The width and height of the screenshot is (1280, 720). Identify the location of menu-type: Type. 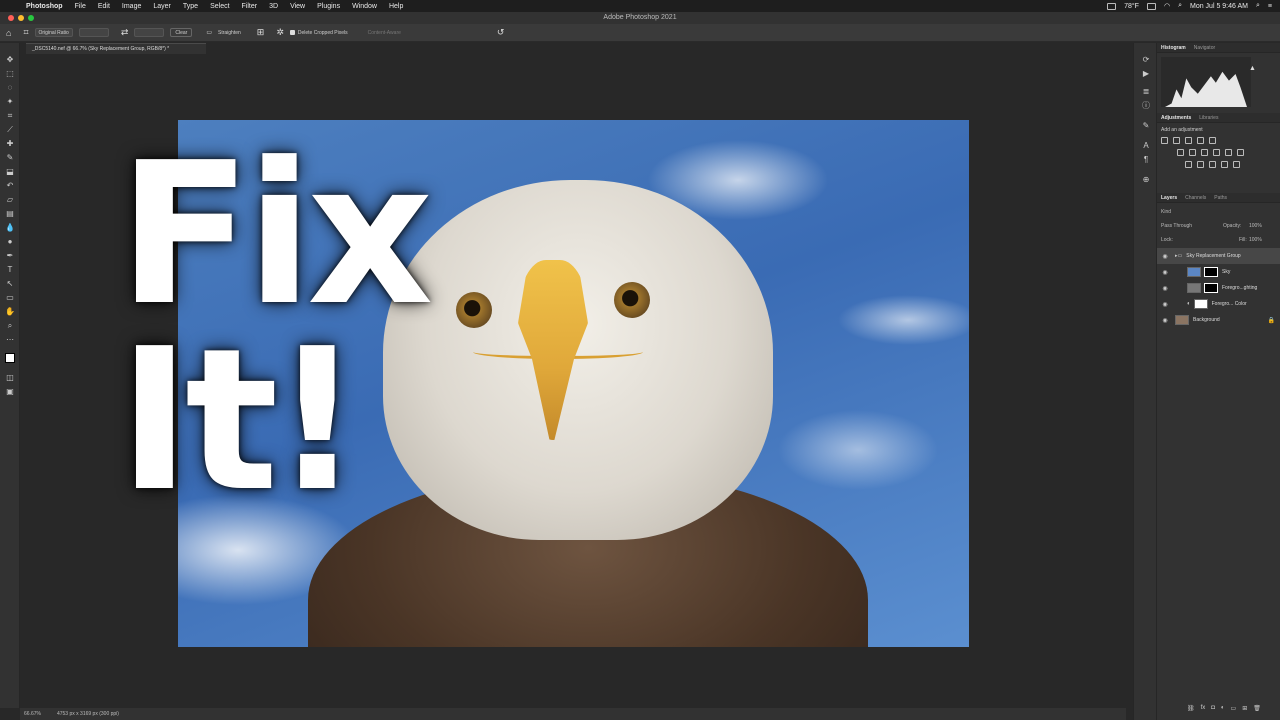
(190, 6).